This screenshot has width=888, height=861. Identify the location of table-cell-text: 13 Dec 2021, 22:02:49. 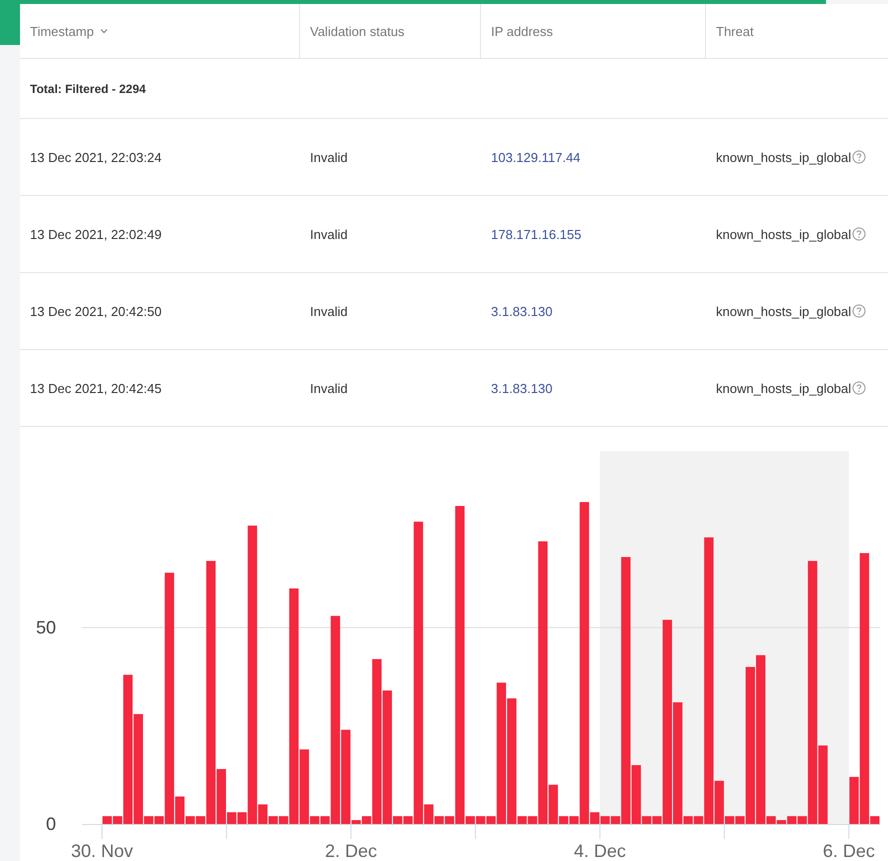
(96, 234).